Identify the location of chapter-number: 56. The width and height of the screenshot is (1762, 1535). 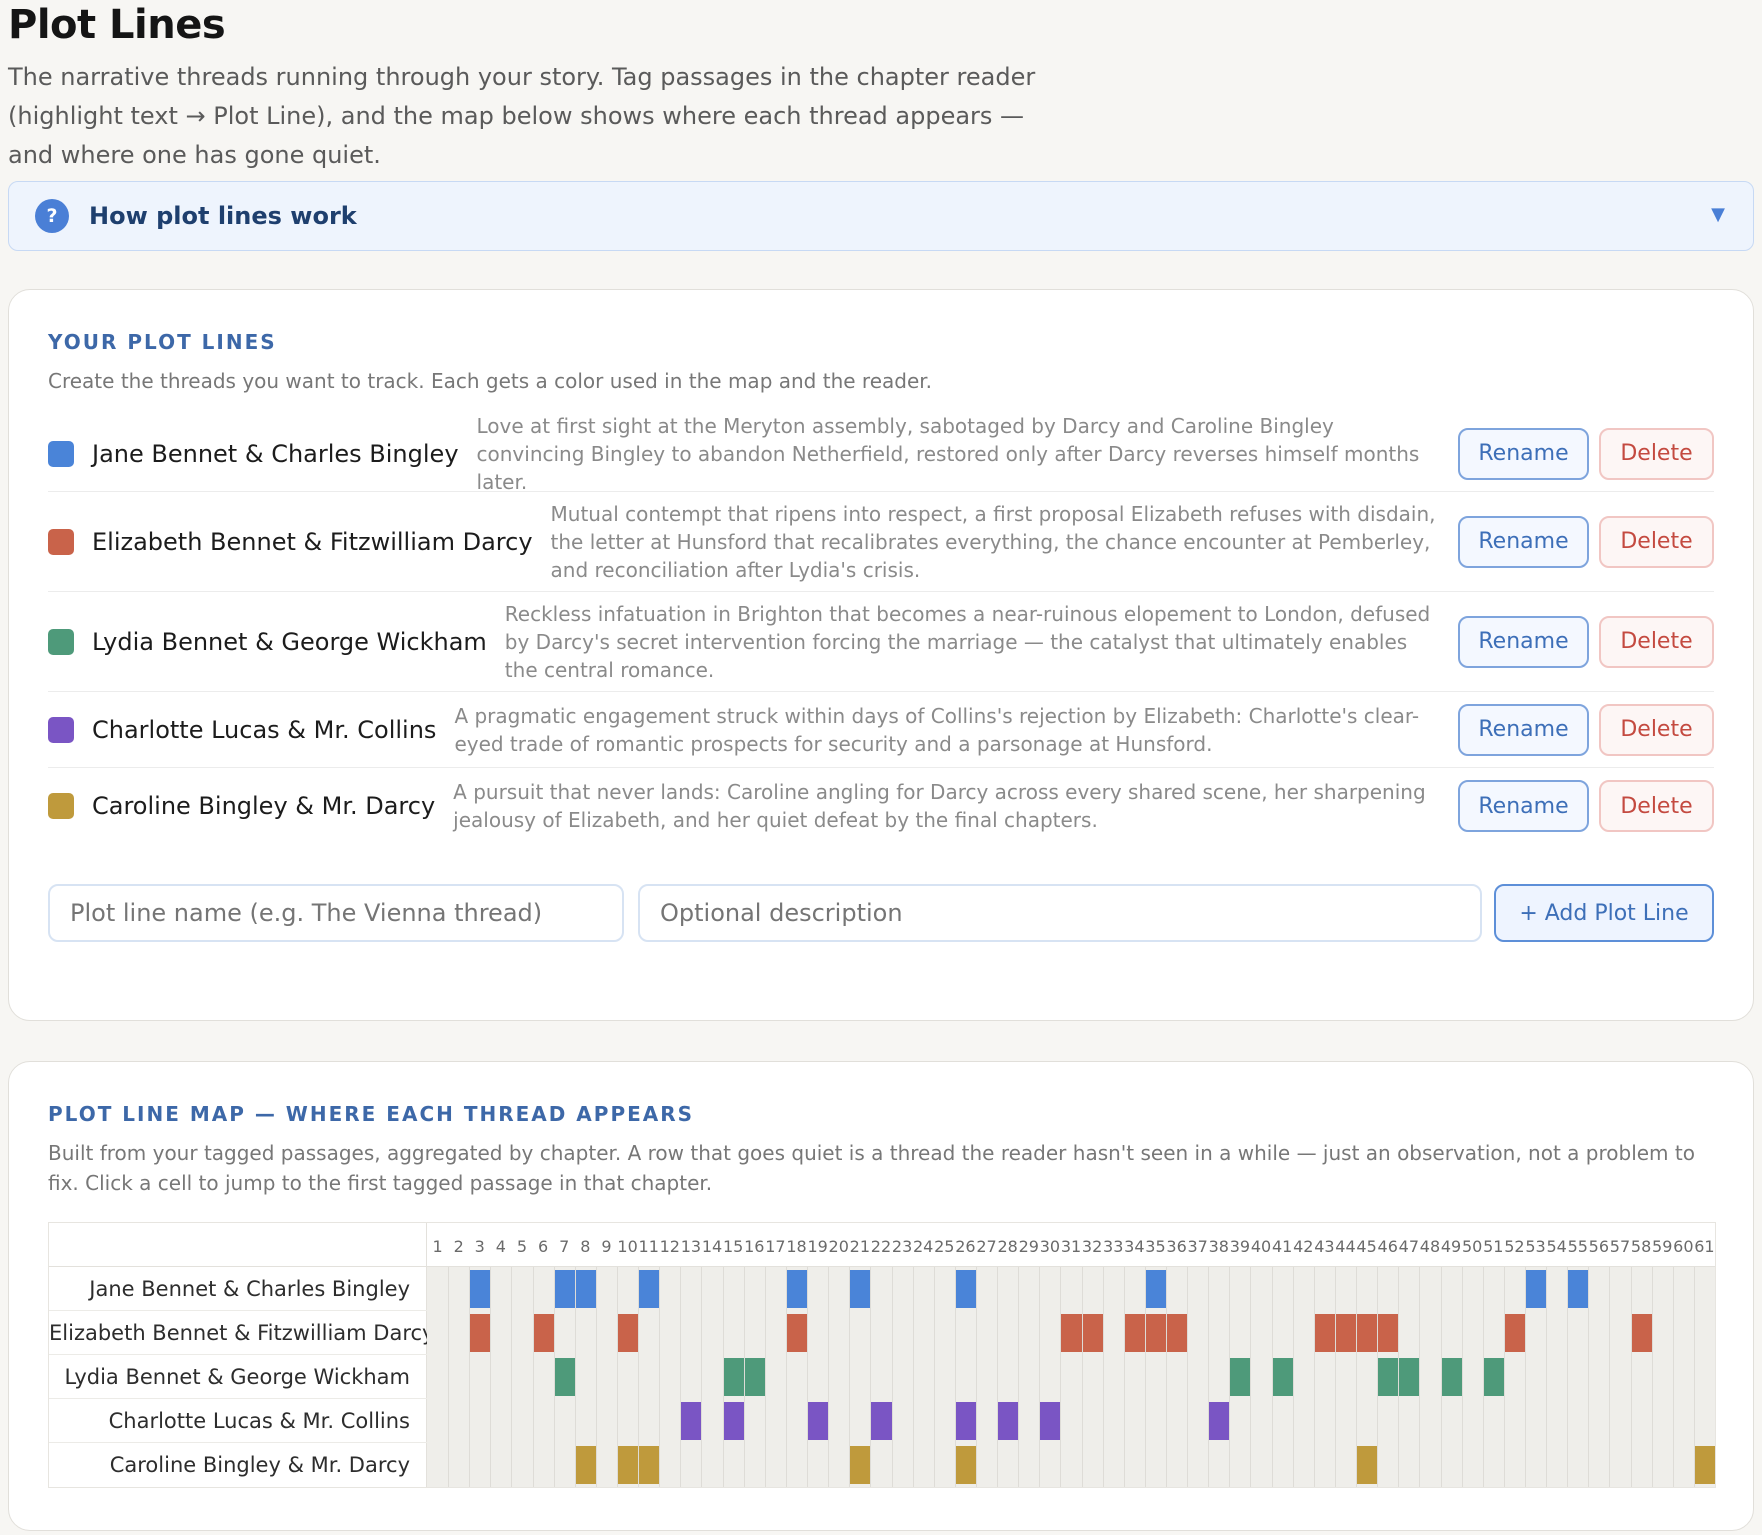
(1599, 1246).